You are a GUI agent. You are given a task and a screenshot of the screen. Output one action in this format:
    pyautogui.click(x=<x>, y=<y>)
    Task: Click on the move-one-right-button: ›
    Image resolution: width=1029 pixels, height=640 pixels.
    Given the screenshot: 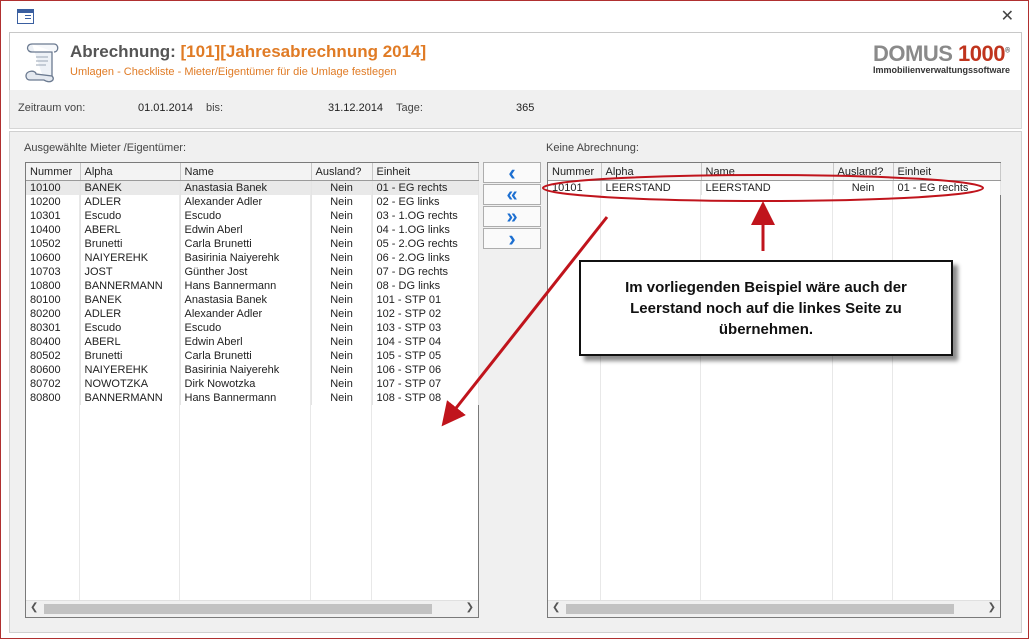 What is the action you would take?
    pyautogui.click(x=512, y=238)
    